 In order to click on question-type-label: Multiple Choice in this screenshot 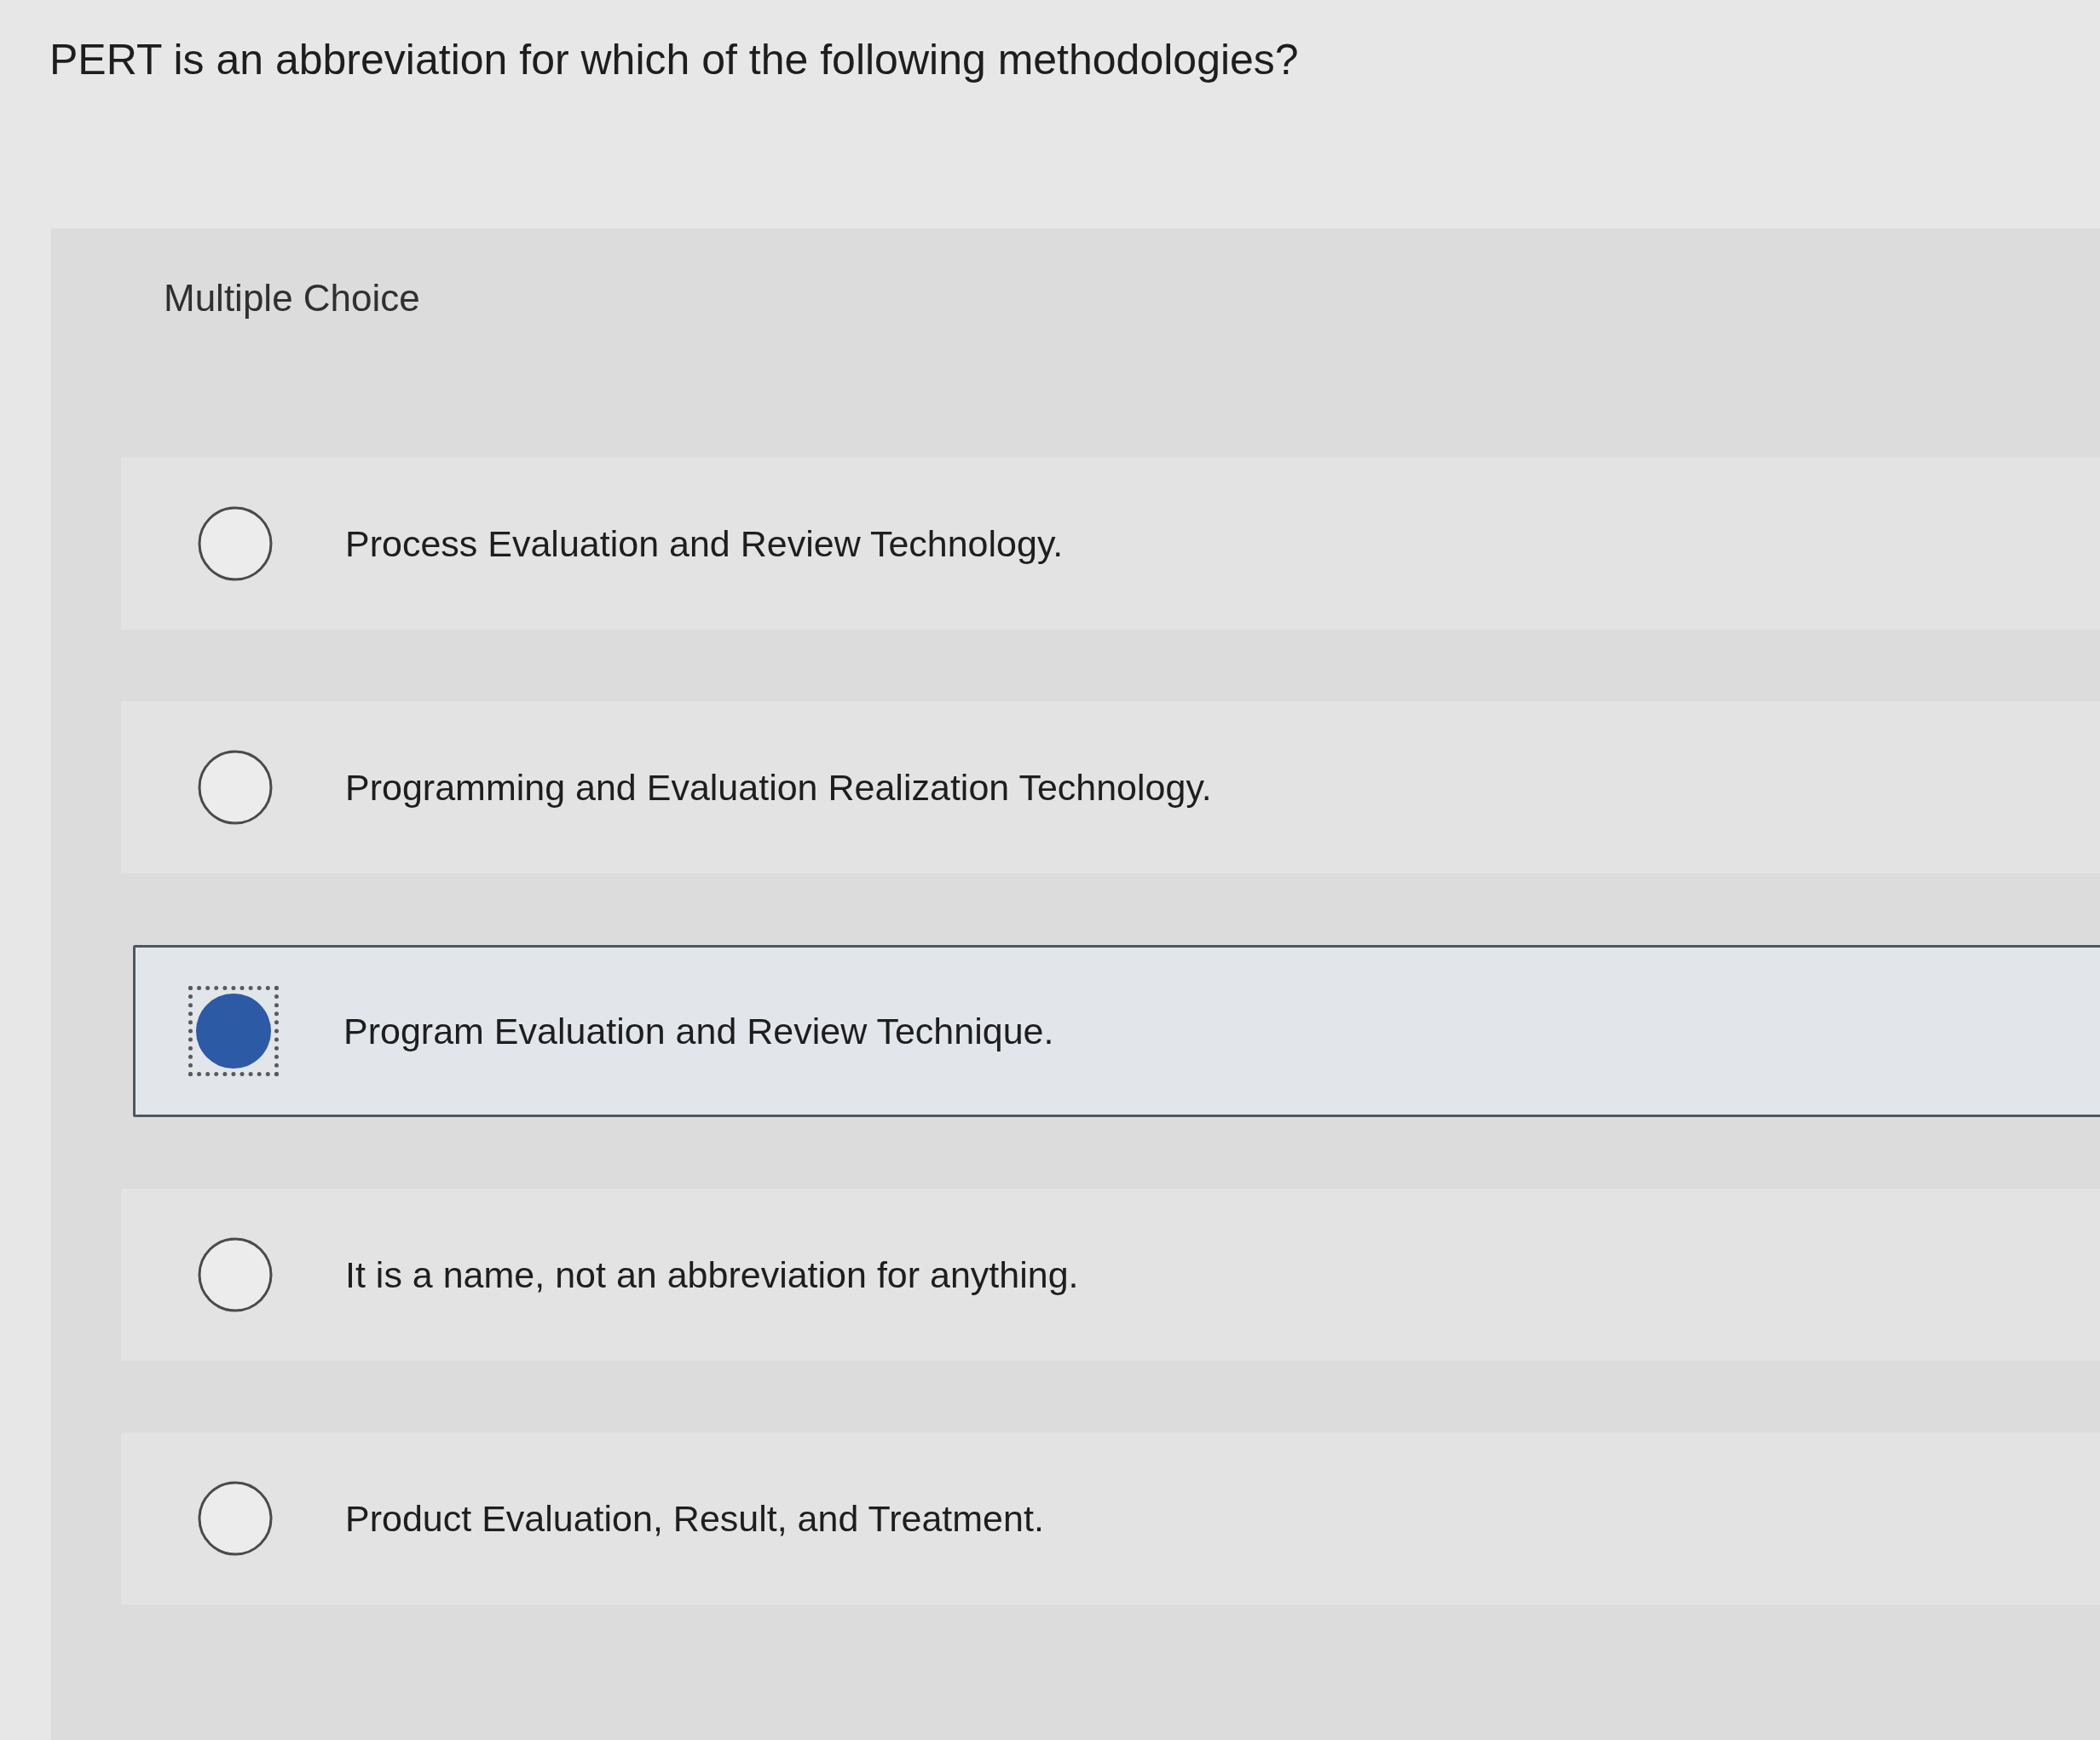, I will do `click(292, 298)`.